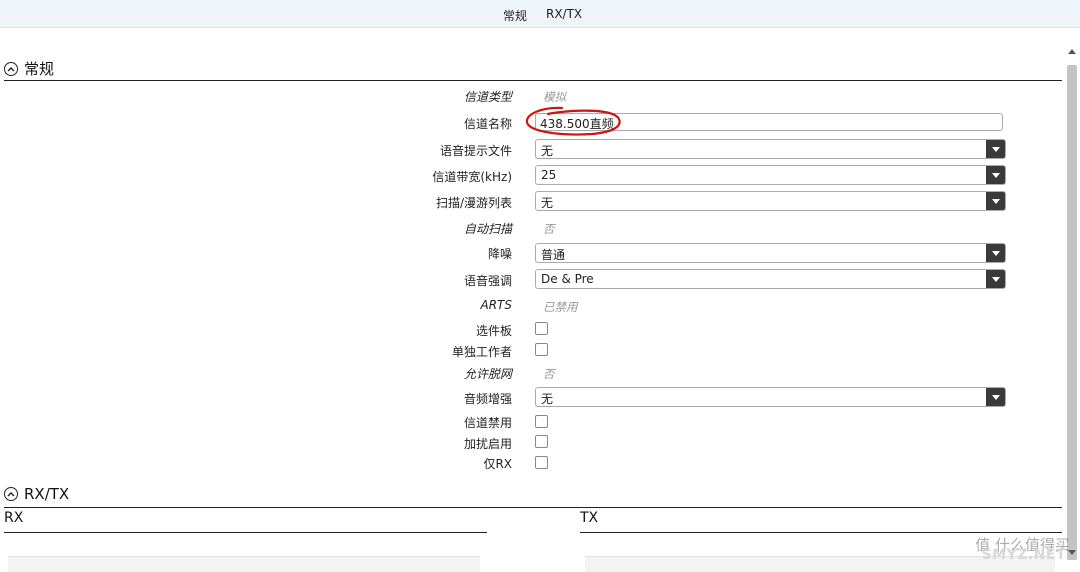 This screenshot has width=1080, height=572. What do you see at coordinates (553, 255) in the screenshot?
I see `noise-reduction-value: 普通` at bounding box center [553, 255].